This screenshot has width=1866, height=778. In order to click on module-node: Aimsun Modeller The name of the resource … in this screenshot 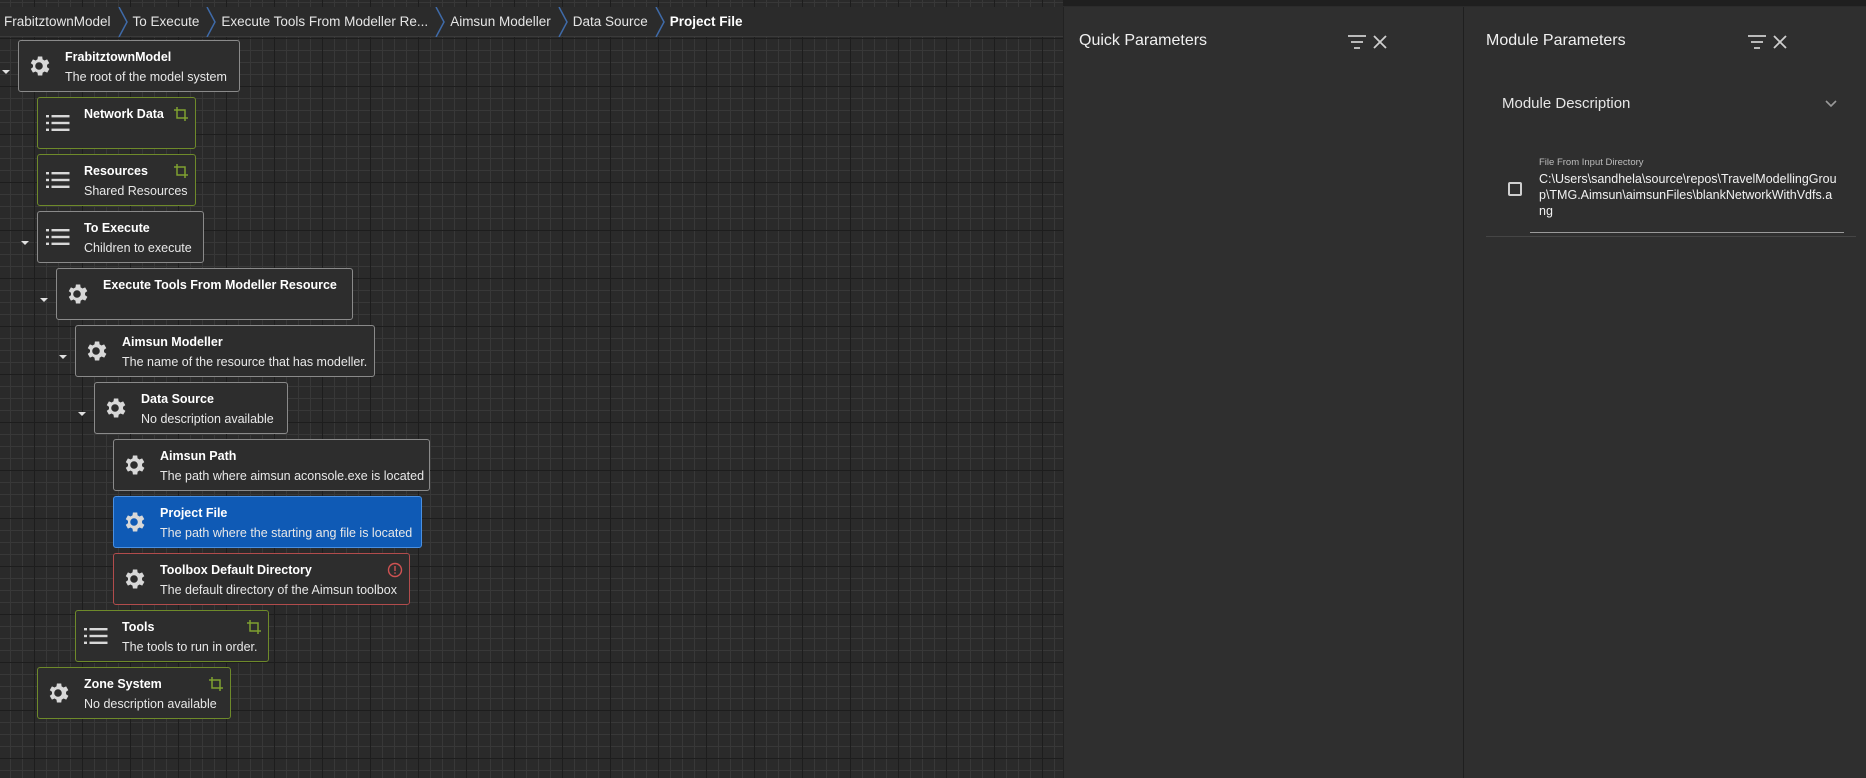, I will do `click(225, 351)`.